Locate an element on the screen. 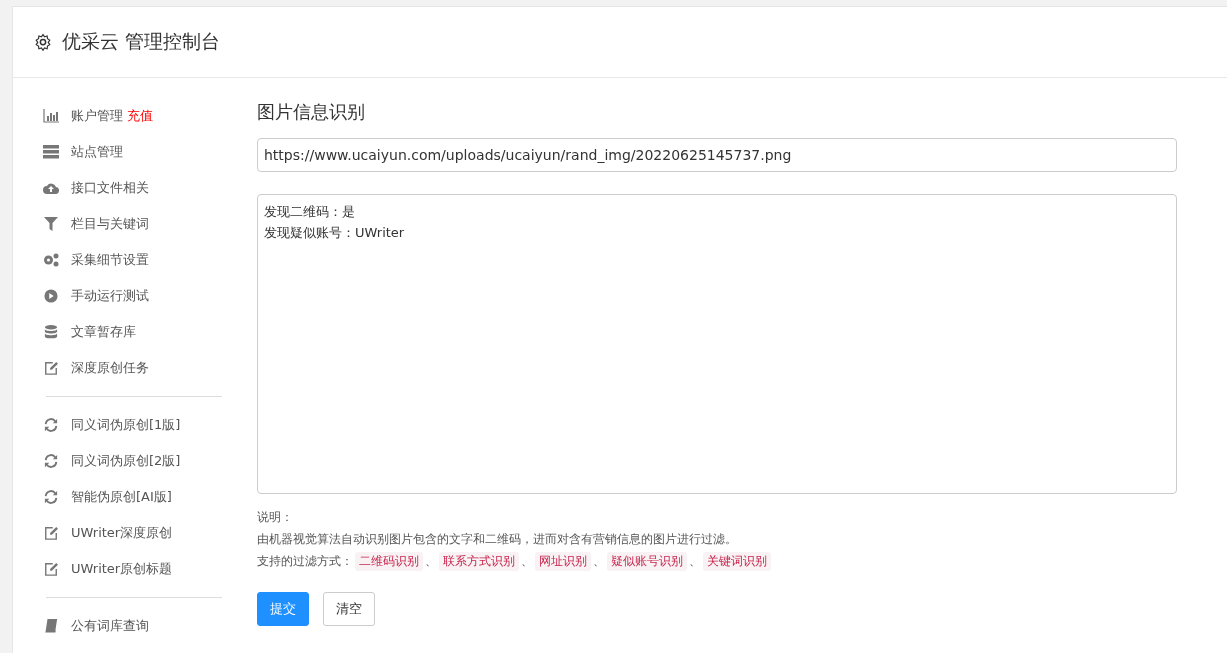  filter-tag: 疑似账号识别 is located at coordinates (647, 561).